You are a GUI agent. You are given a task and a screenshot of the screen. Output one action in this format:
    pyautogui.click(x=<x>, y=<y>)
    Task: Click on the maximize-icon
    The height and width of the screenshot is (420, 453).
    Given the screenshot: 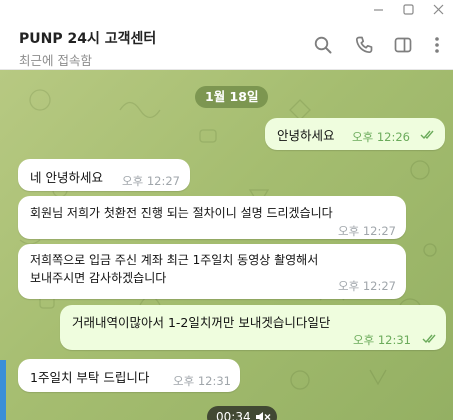 What is the action you would take?
    pyautogui.click(x=408, y=9)
    